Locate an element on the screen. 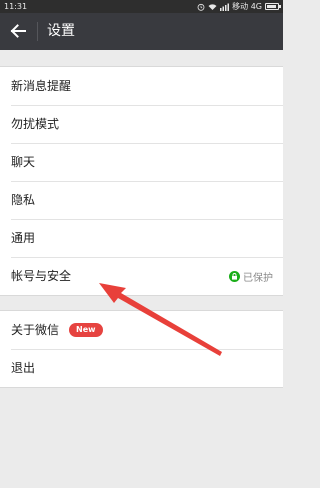 Image resolution: width=320 pixels, height=488 pixels. settings-item-do-not-disturb: 勿扰模式 is located at coordinates (141, 124).